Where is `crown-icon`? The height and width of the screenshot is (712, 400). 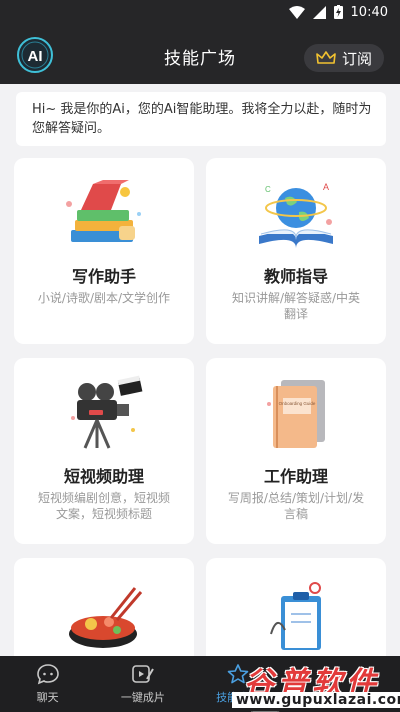
crown-icon is located at coordinates (326, 57).